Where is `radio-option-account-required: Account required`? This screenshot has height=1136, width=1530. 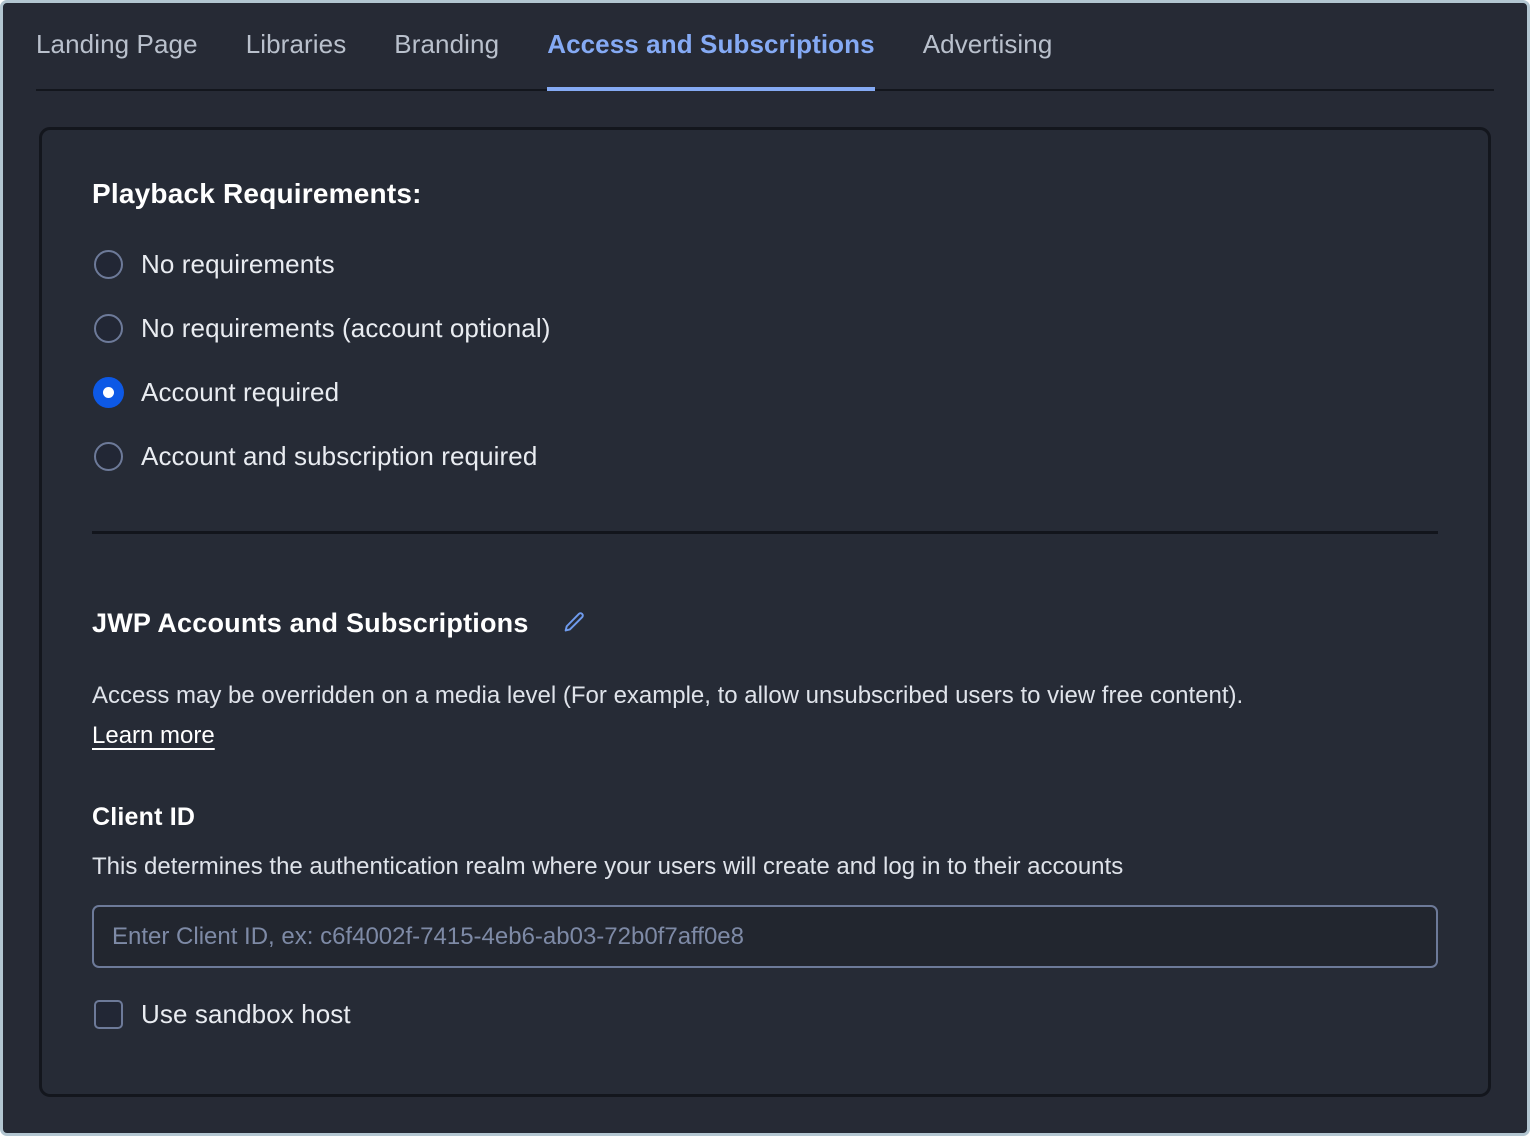 radio-option-account-required: Account required is located at coordinates (766, 392).